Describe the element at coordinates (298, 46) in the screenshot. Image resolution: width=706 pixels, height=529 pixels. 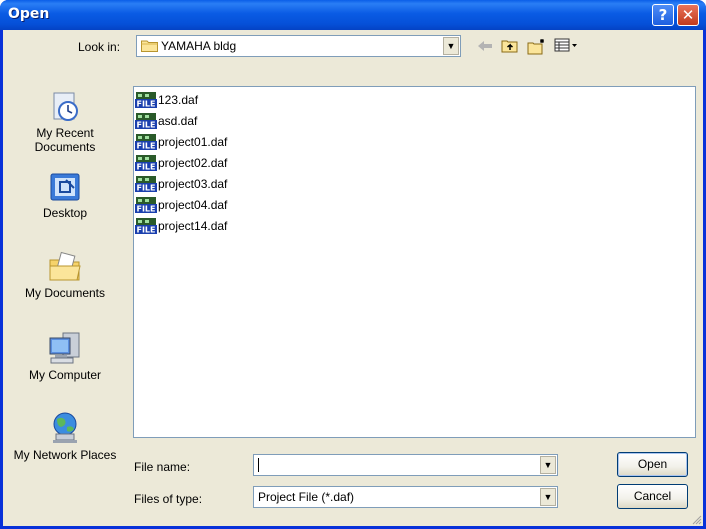
I see `look-in-dropdown: YAMAHA bldg ▼` at that location.